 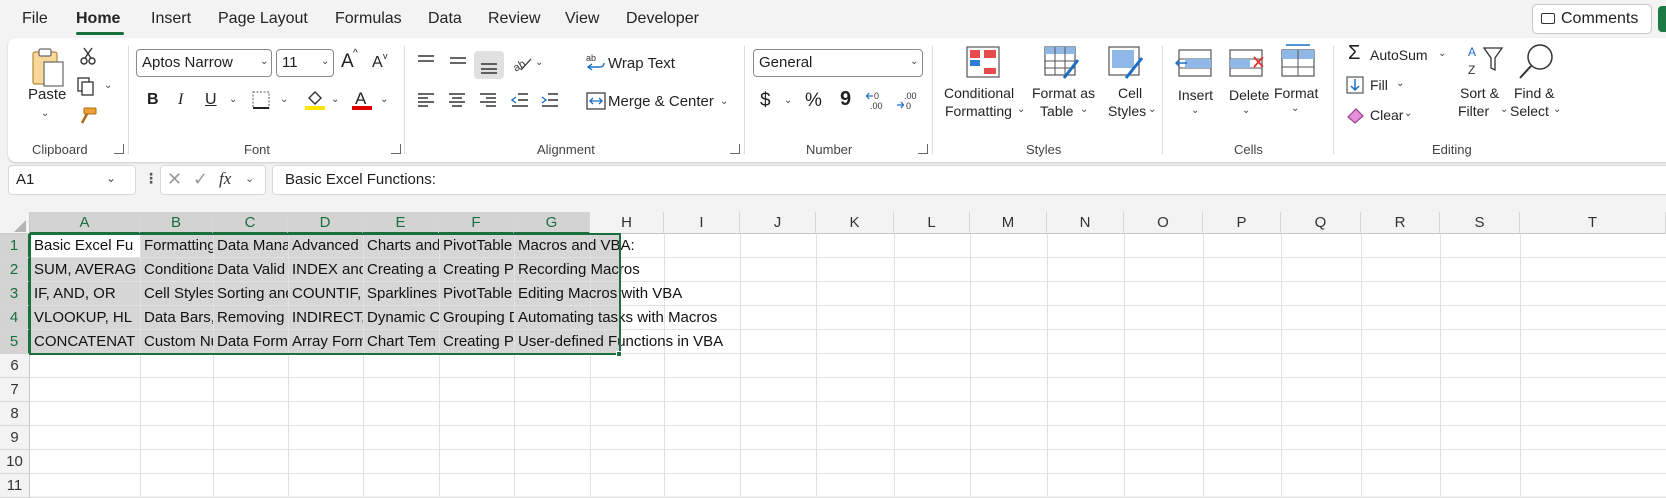 What do you see at coordinates (1321, 223) in the screenshot?
I see `column-header-Q: Q` at bounding box center [1321, 223].